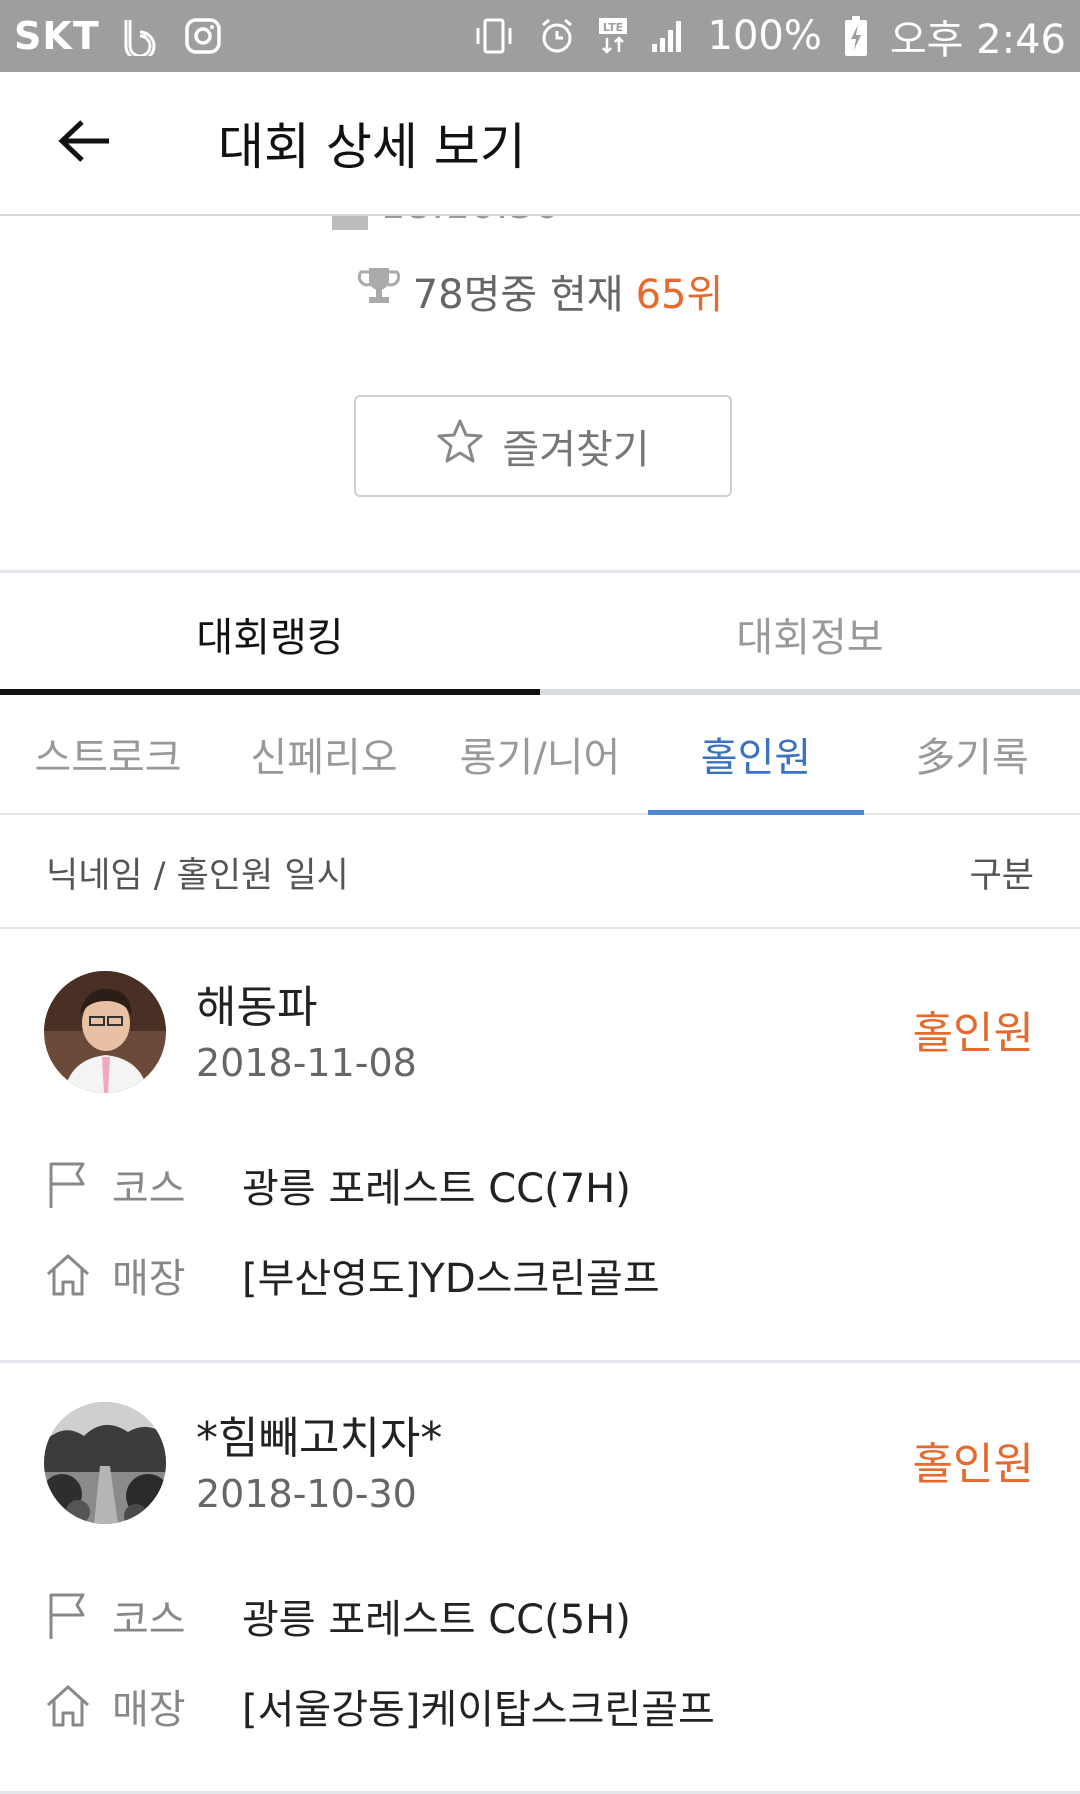 The width and height of the screenshot is (1080, 1794). Describe the element at coordinates (372, 147) in the screenshot. I see `page-title: 대회 상세 보기` at that location.